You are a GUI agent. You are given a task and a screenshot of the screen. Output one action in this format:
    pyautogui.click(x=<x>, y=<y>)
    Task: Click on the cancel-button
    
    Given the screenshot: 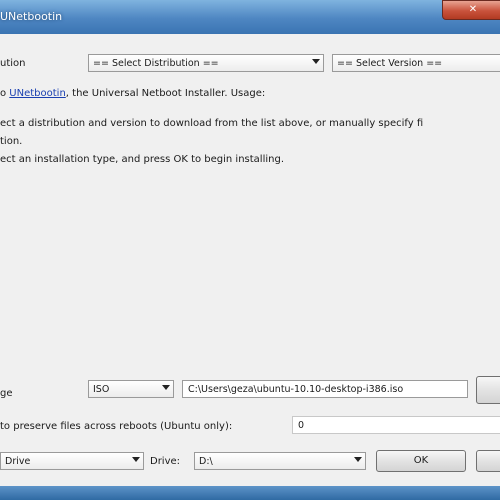 What is the action you would take?
    pyautogui.click(x=488, y=461)
    